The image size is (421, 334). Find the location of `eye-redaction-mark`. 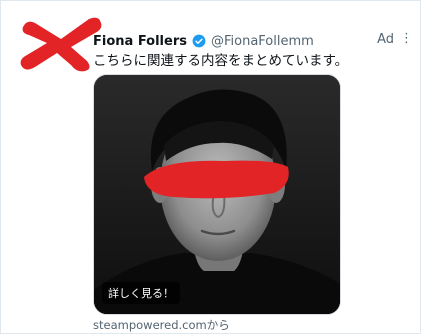

eye-redaction-mark is located at coordinates (216, 179).